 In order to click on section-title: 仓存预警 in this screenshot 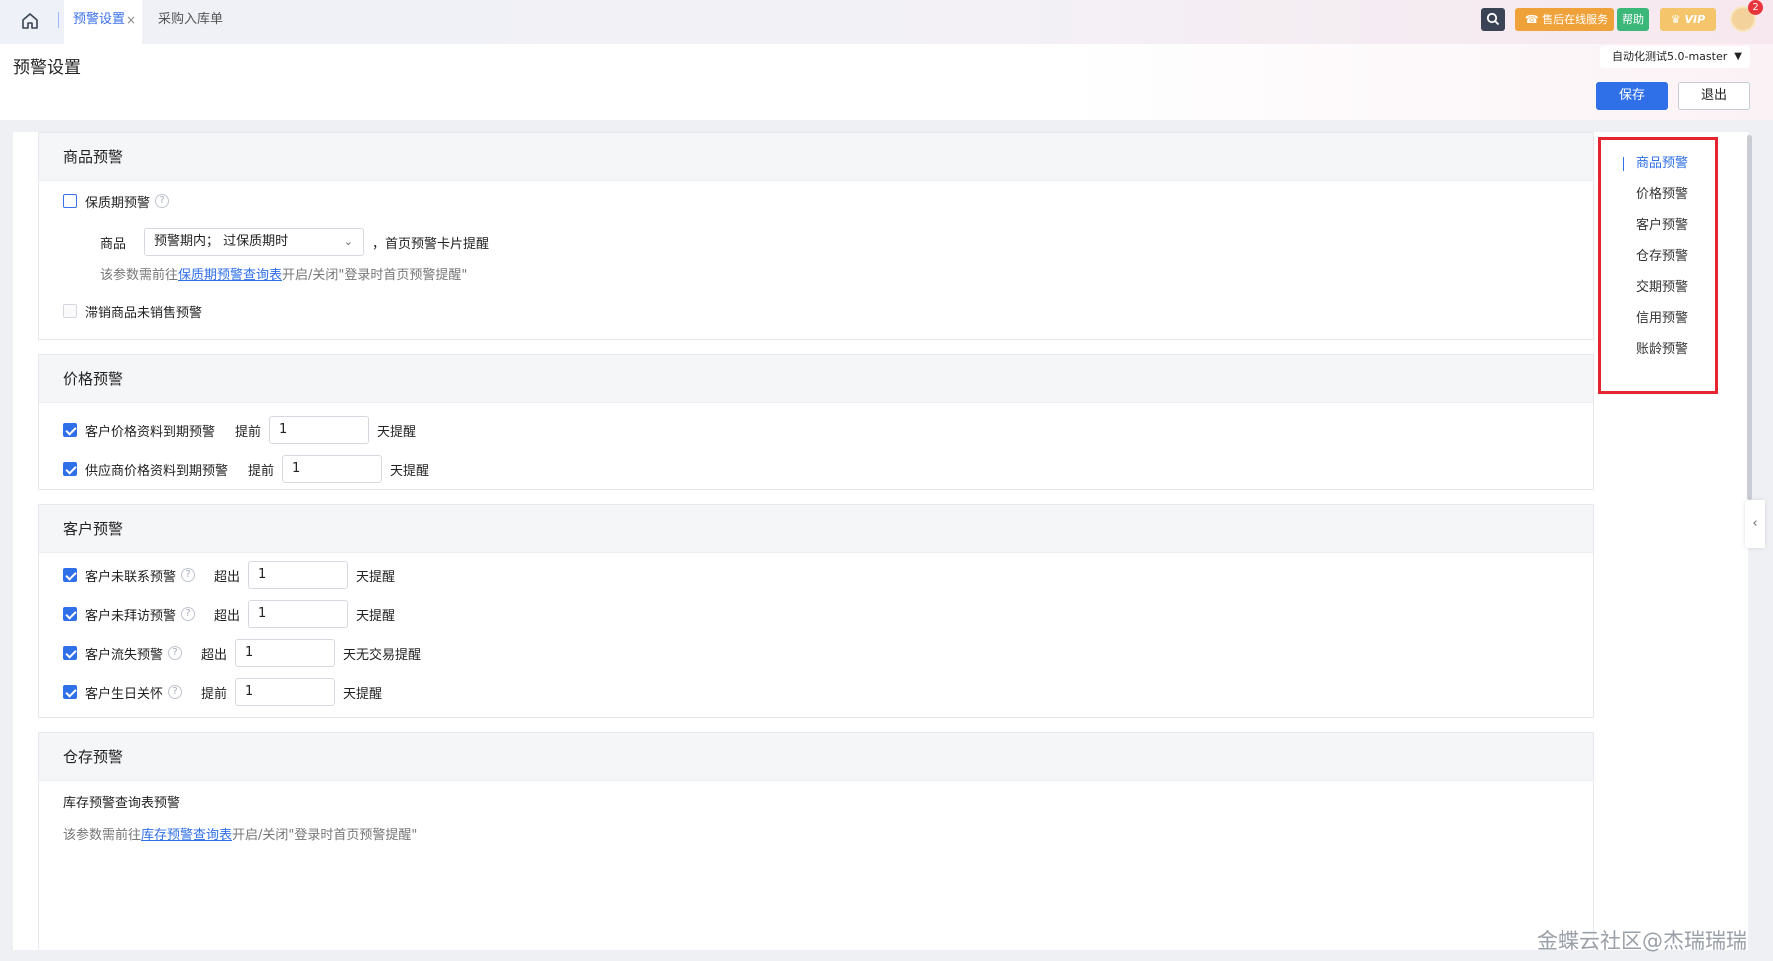, I will do `click(816, 757)`.